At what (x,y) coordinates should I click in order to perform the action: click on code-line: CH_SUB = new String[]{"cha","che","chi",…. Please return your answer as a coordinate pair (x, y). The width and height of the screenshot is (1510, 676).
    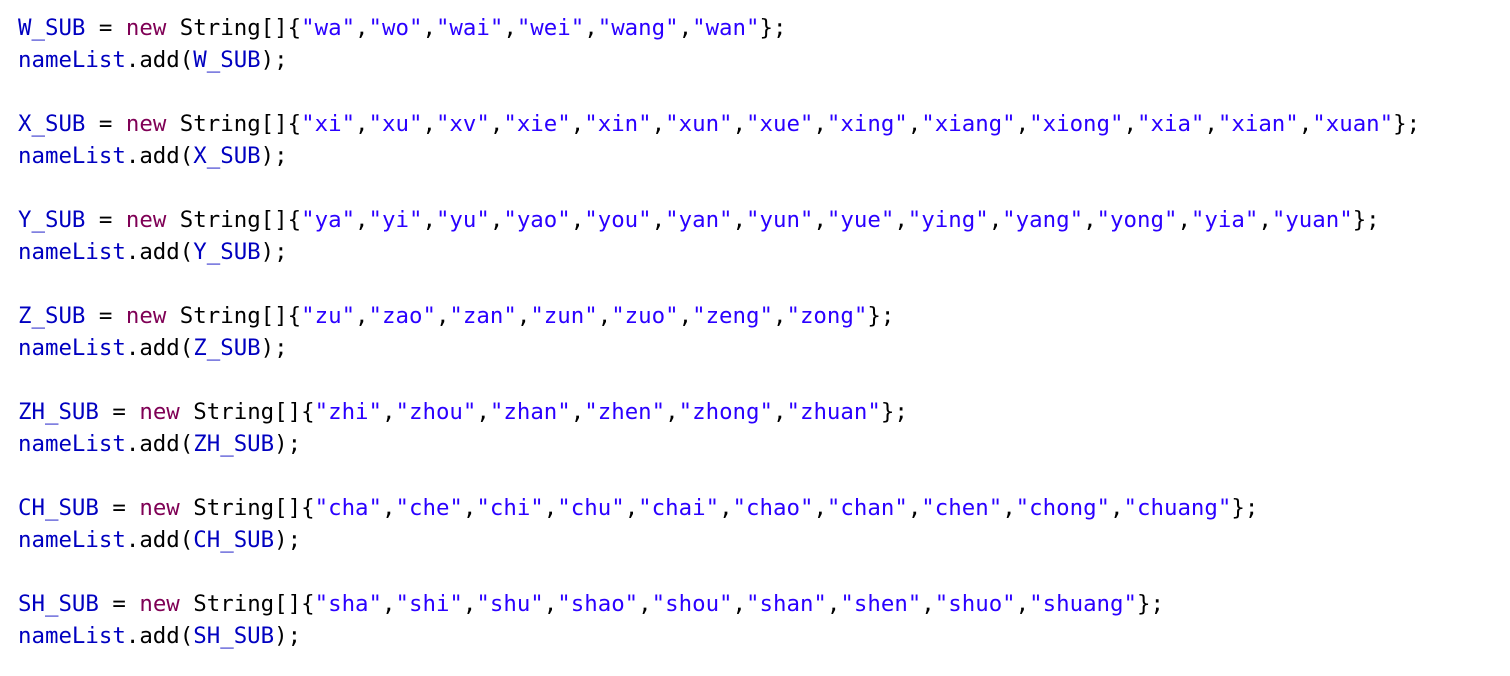
    Looking at the image, I should click on (719, 508).